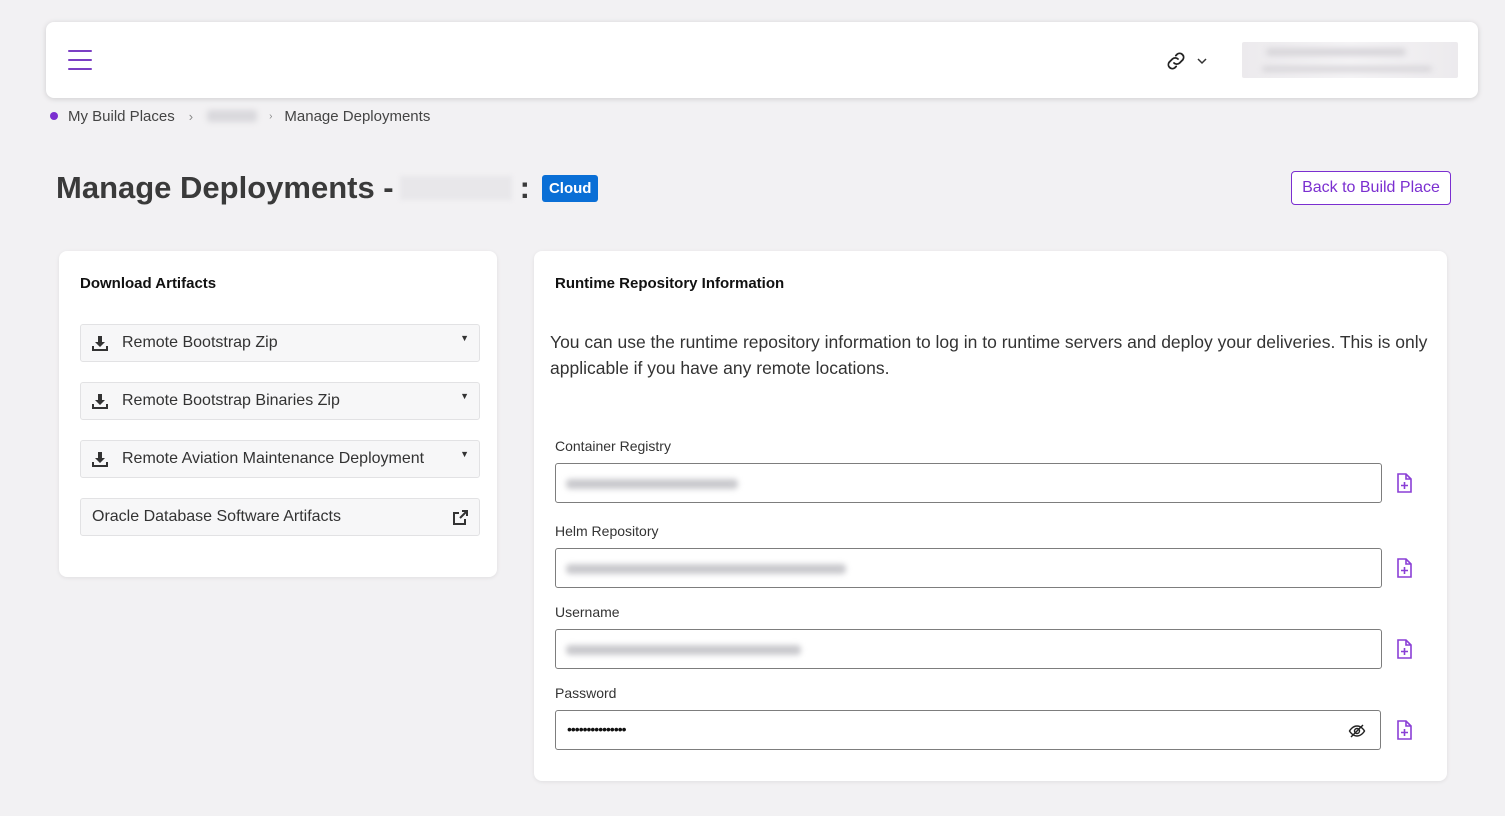  Describe the element at coordinates (524, 187) in the screenshot. I see `page-title-colon: :` at that location.